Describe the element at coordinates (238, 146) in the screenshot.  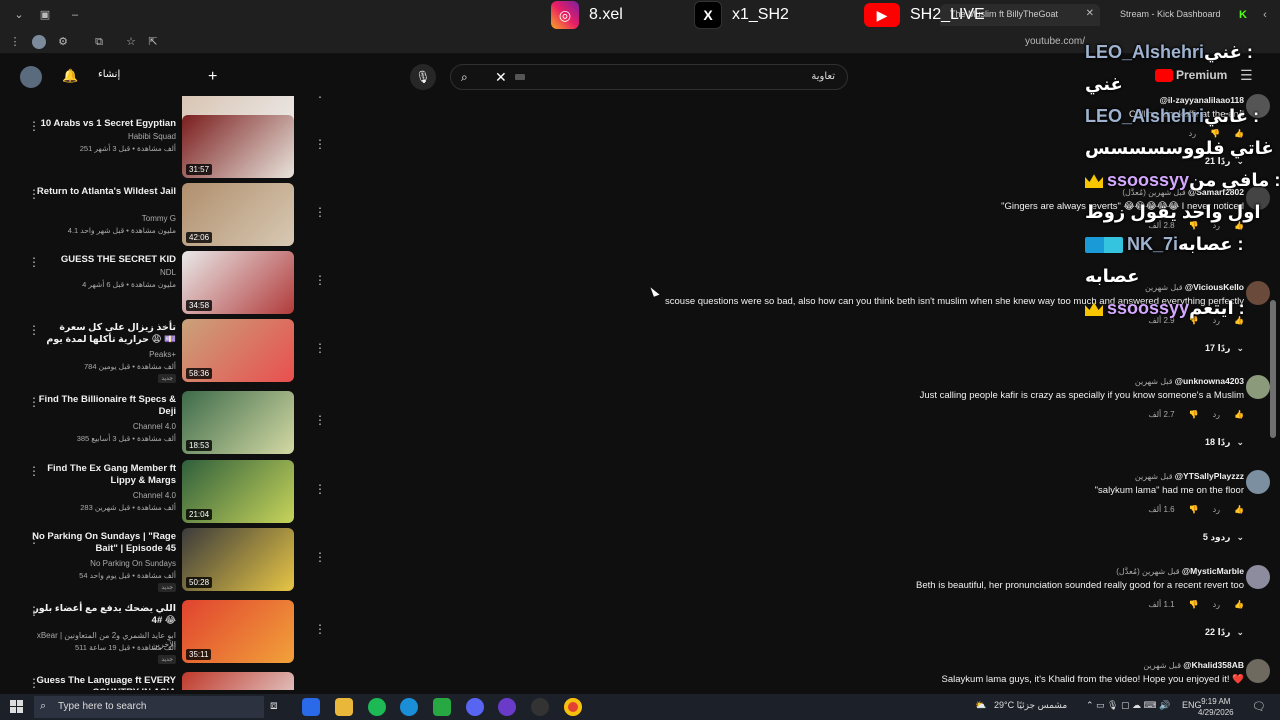
I see `video-thumbnail: 31:57` at that location.